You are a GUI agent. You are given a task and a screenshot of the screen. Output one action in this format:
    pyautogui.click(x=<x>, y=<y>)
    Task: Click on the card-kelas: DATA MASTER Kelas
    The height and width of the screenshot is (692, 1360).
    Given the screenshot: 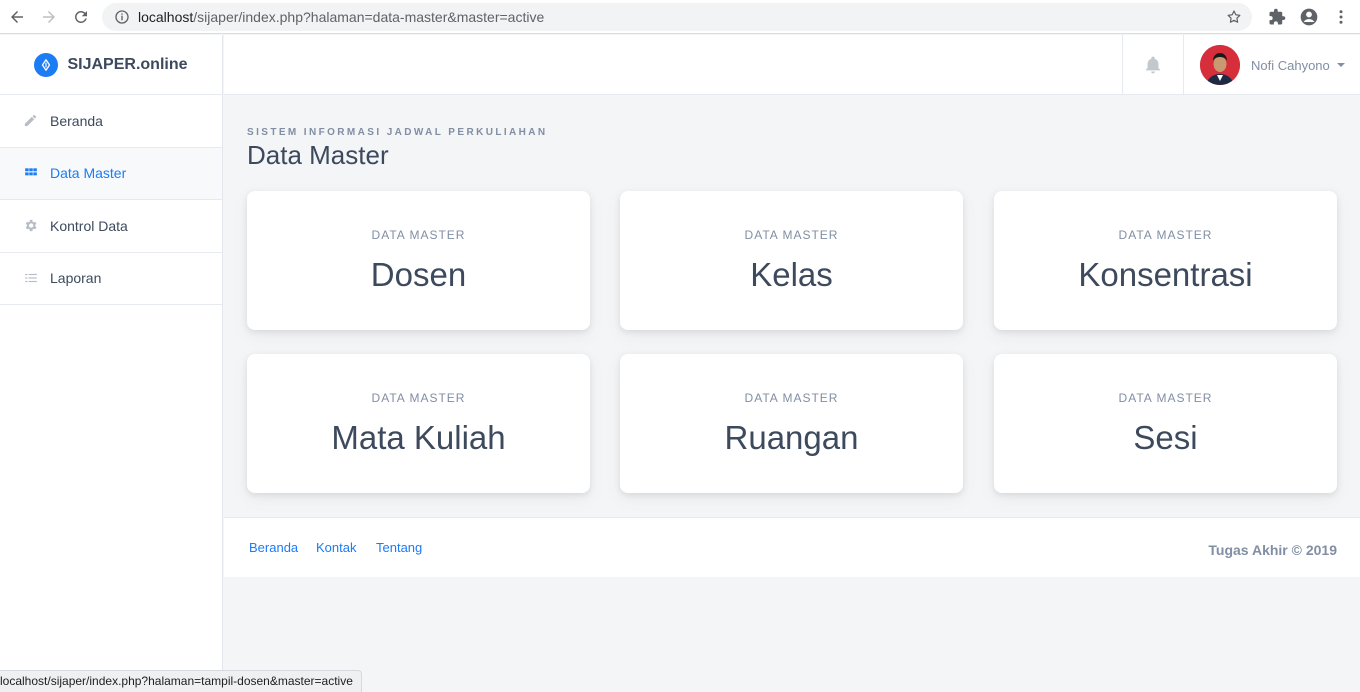 What is the action you would take?
    pyautogui.click(x=791, y=260)
    